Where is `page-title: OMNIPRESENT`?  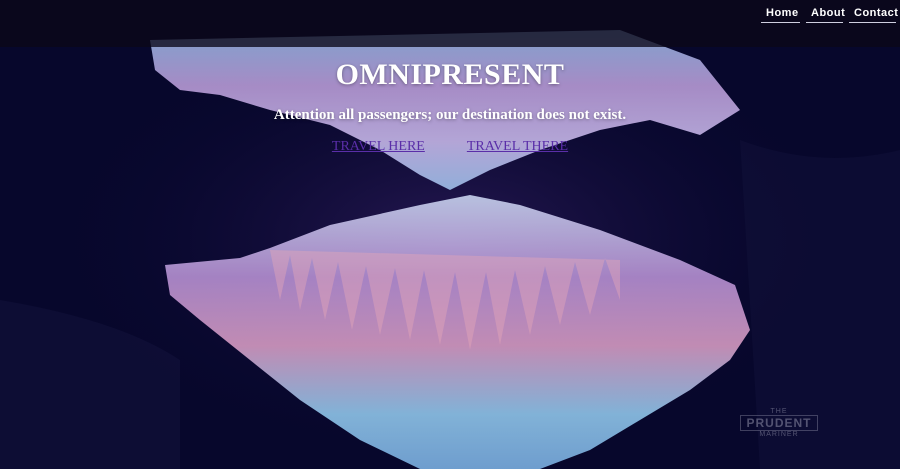 page-title: OMNIPRESENT is located at coordinates (450, 74).